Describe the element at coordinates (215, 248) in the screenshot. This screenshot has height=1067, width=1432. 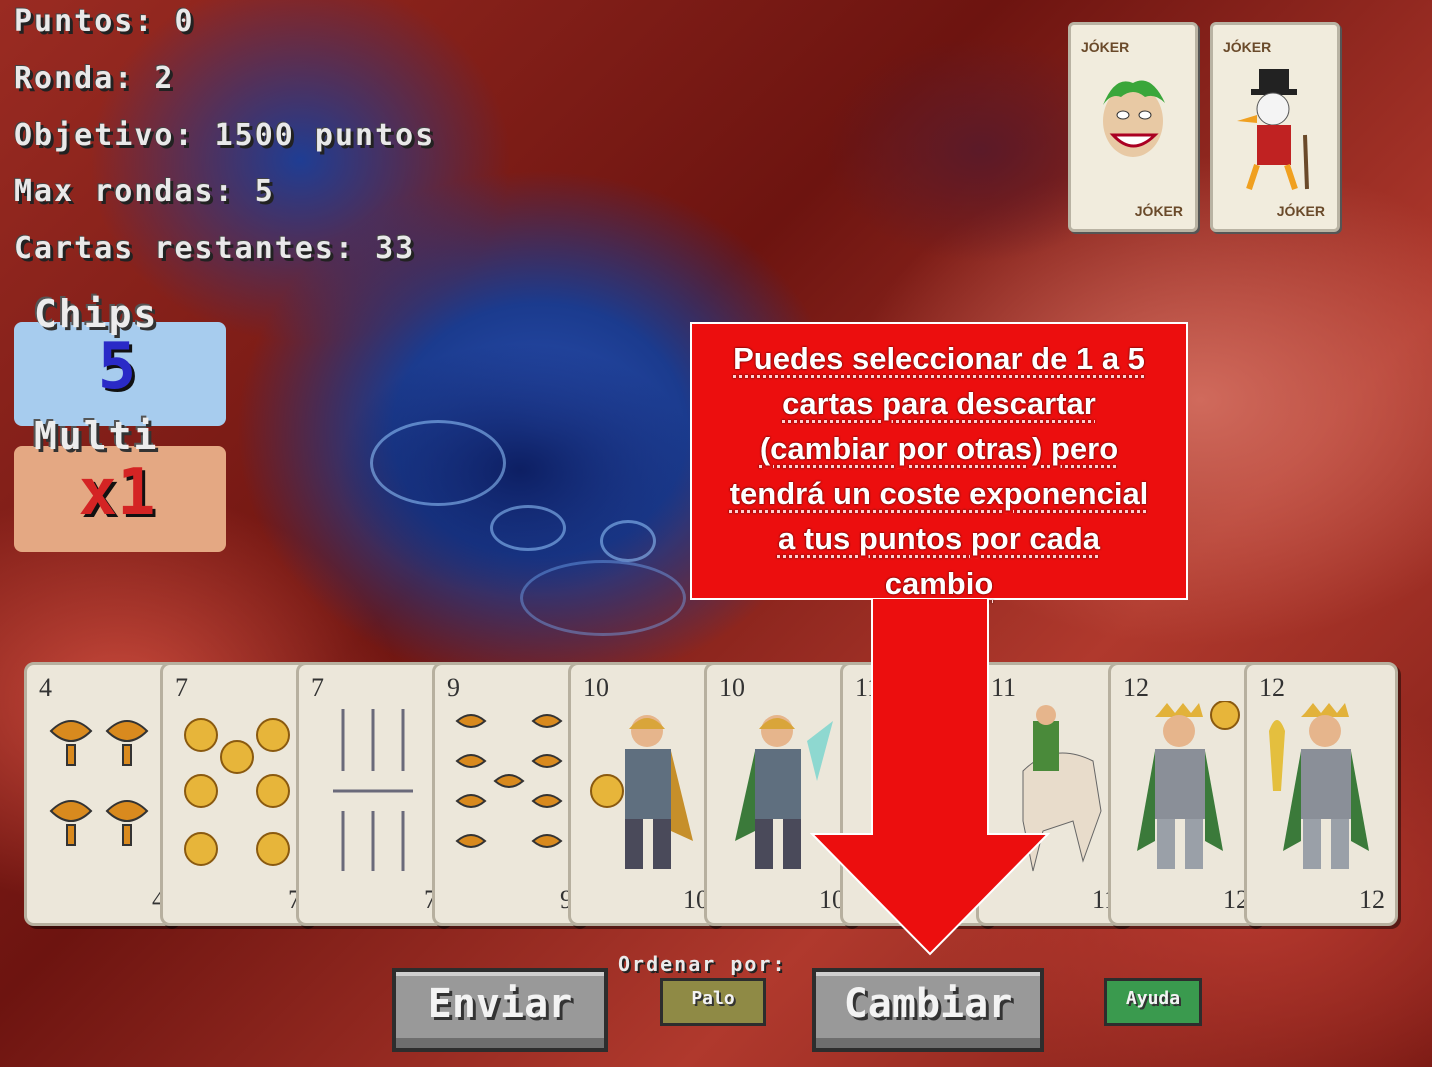
I see `cards-left-text: Cartas restantes: 33` at that location.